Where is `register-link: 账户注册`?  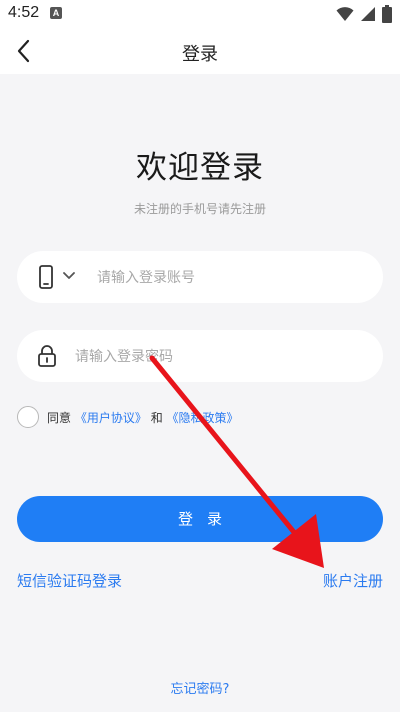
register-link: 账户注册 is located at coordinates (353, 580).